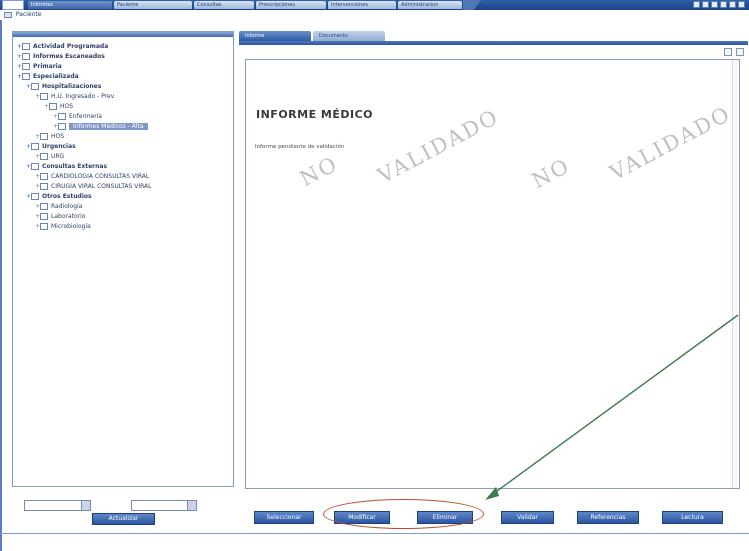  I want to click on left-border, so click(1, 285).